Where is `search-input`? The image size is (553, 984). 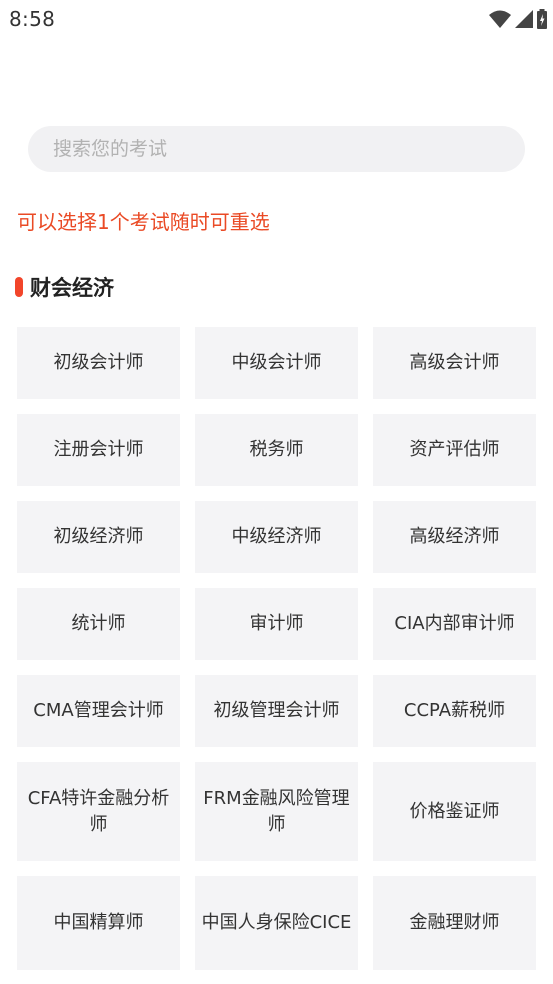 search-input is located at coordinates (288, 149).